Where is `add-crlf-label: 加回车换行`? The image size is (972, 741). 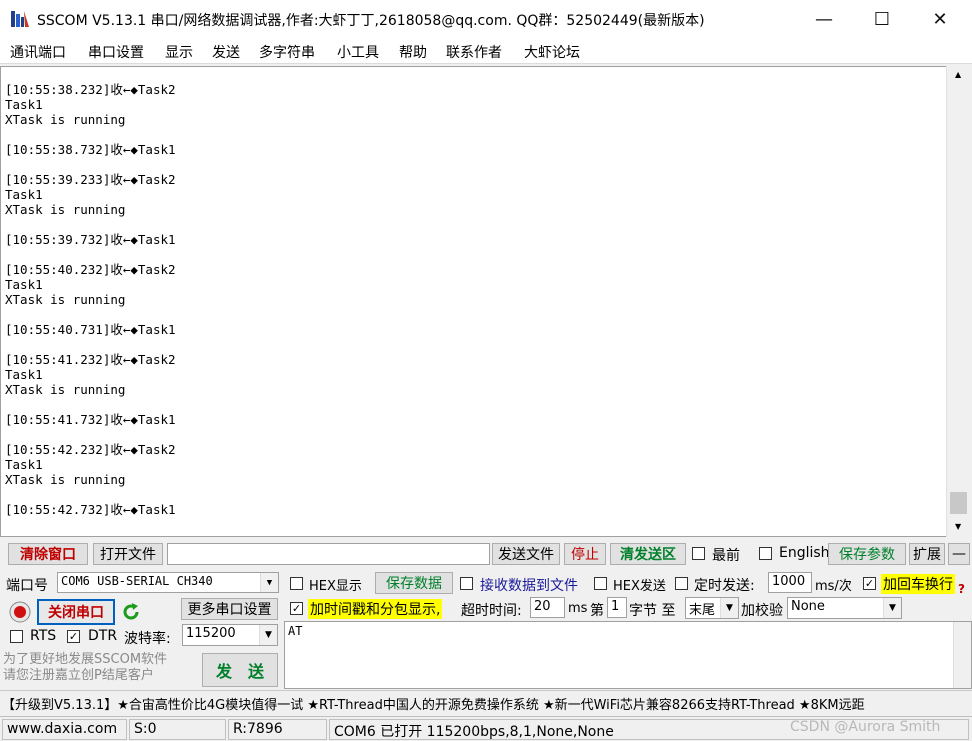 add-crlf-label: 加回车换行 is located at coordinates (918, 584).